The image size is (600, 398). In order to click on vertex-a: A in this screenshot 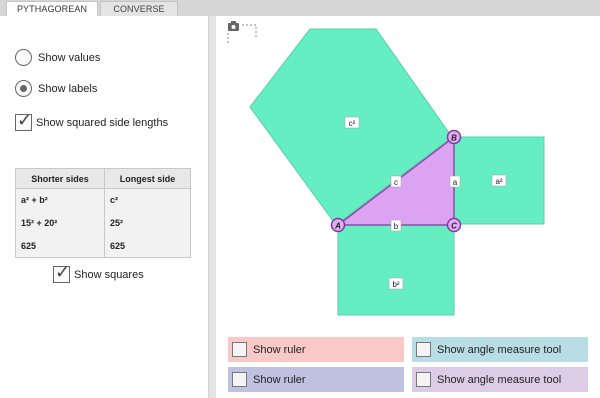, I will do `click(338, 225)`.